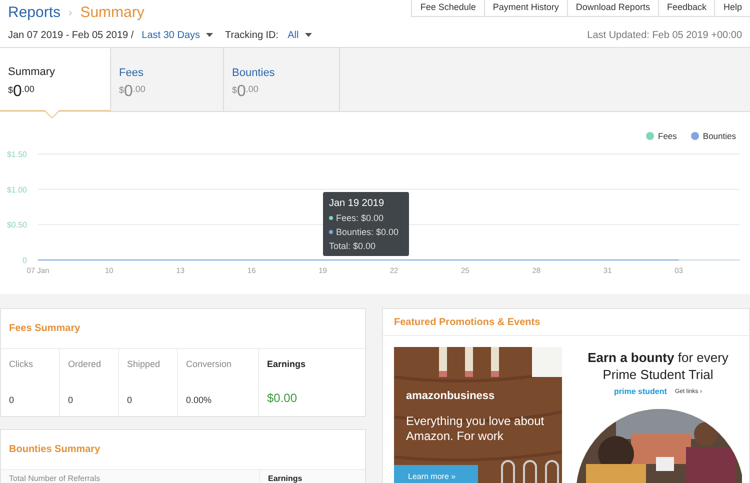  What do you see at coordinates (476, 429) in the screenshot?
I see `banner-text: Everything you love about Amazon. For work` at bounding box center [476, 429].